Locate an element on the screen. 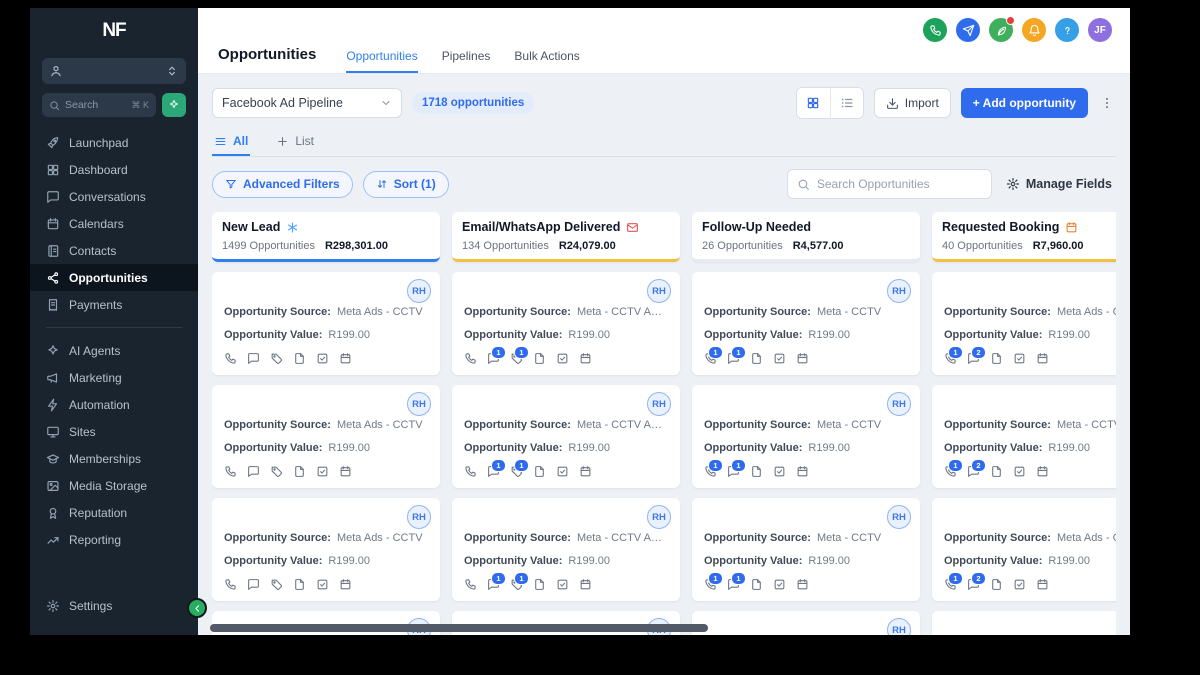 The image size is (1200, 675). sidebar-item-reputation: Reputation is located at coordinates (114, 512).